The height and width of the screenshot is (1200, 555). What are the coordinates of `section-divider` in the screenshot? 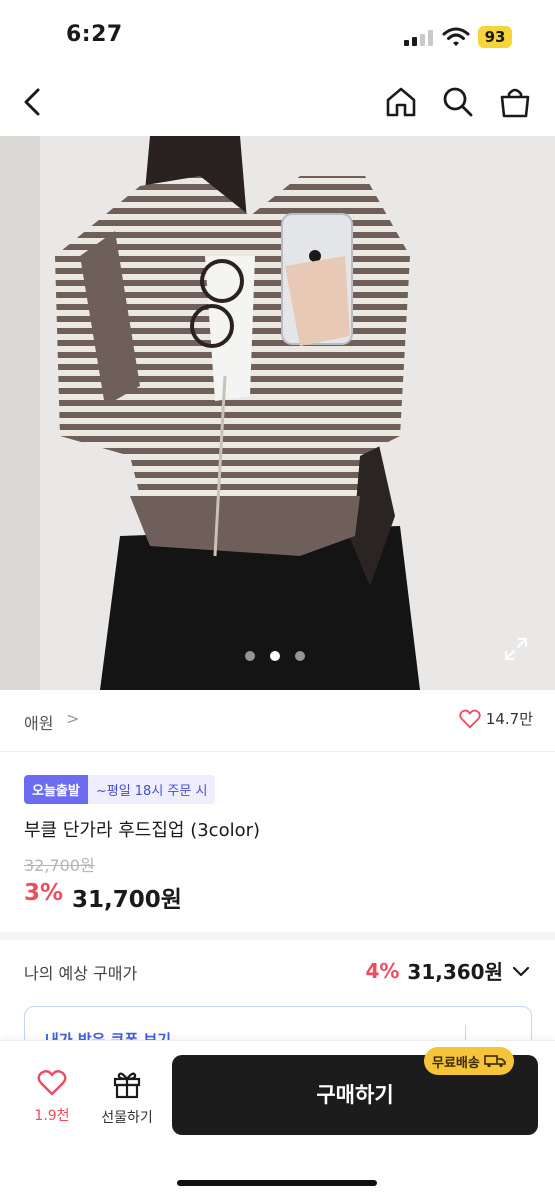 It's located at (277, 936).